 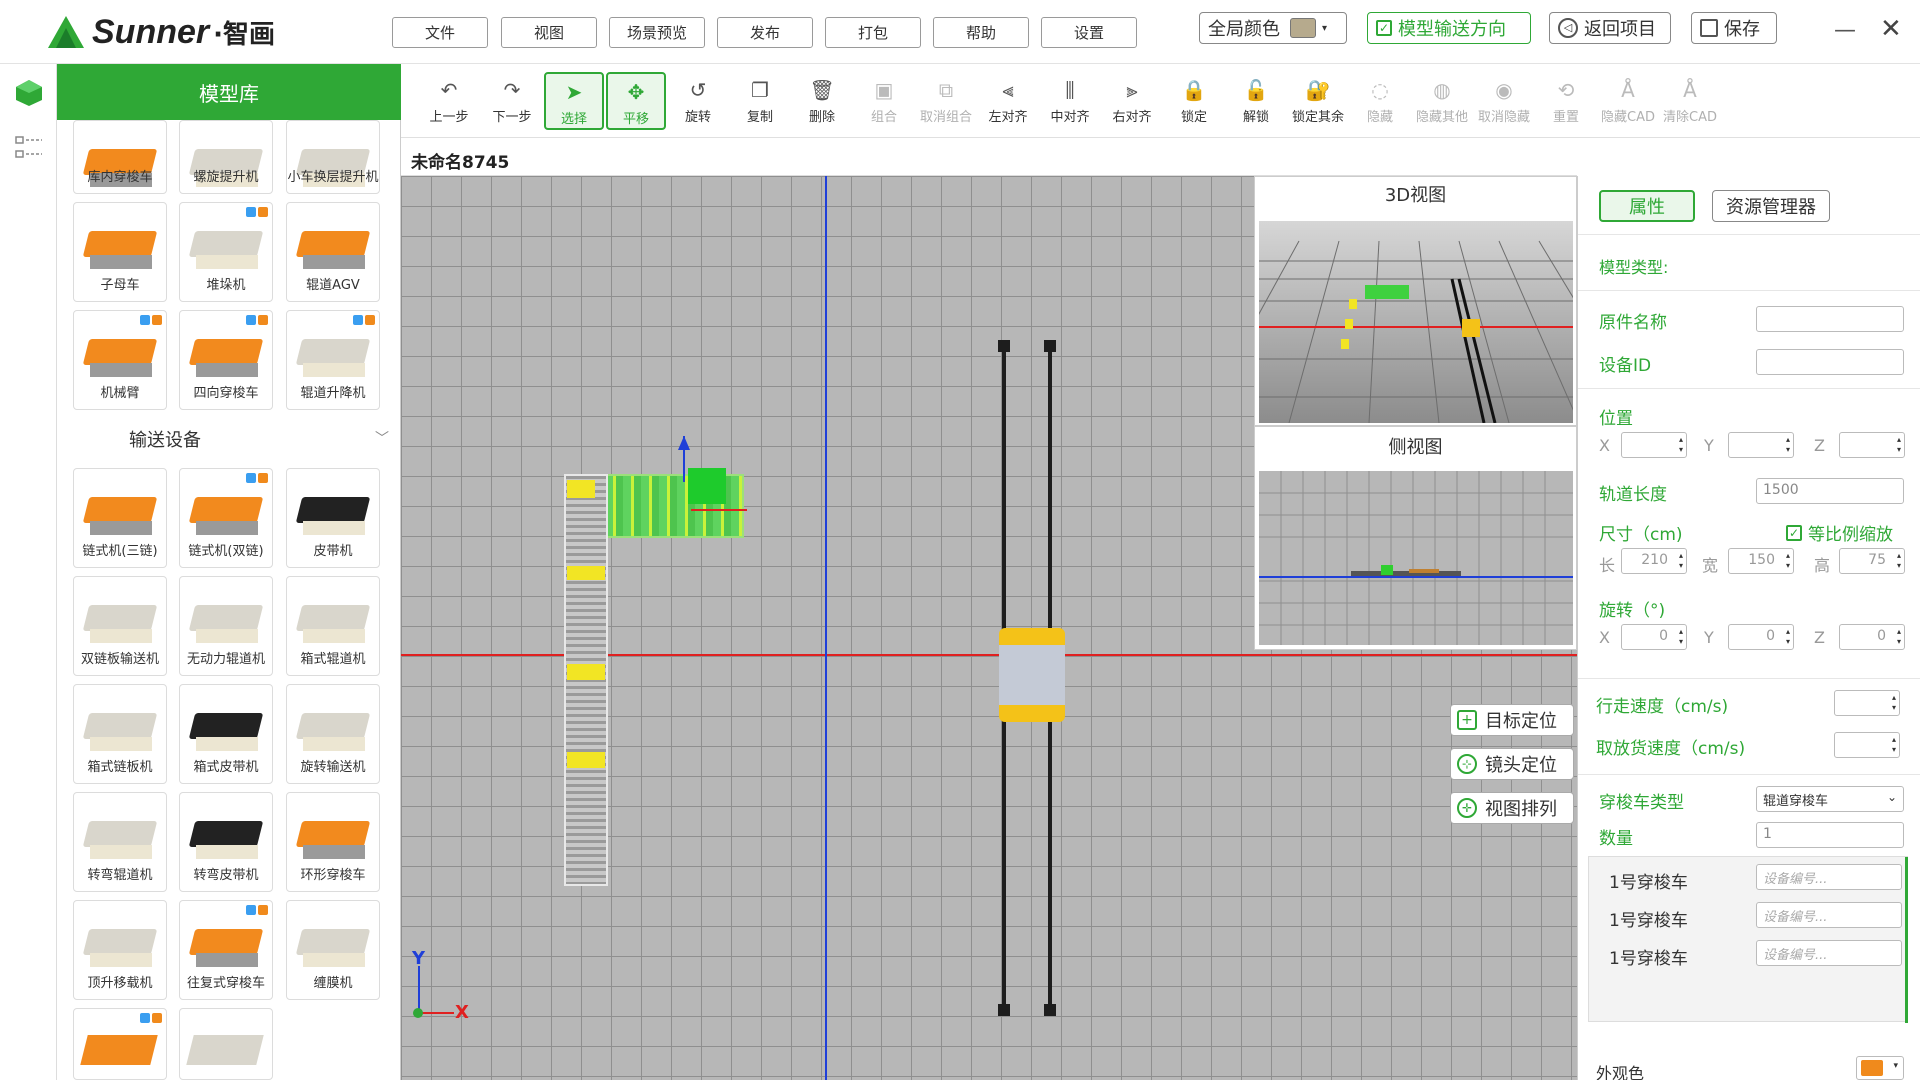 I want to click on rail-shuttle-car, so click(x=1032, y=675).